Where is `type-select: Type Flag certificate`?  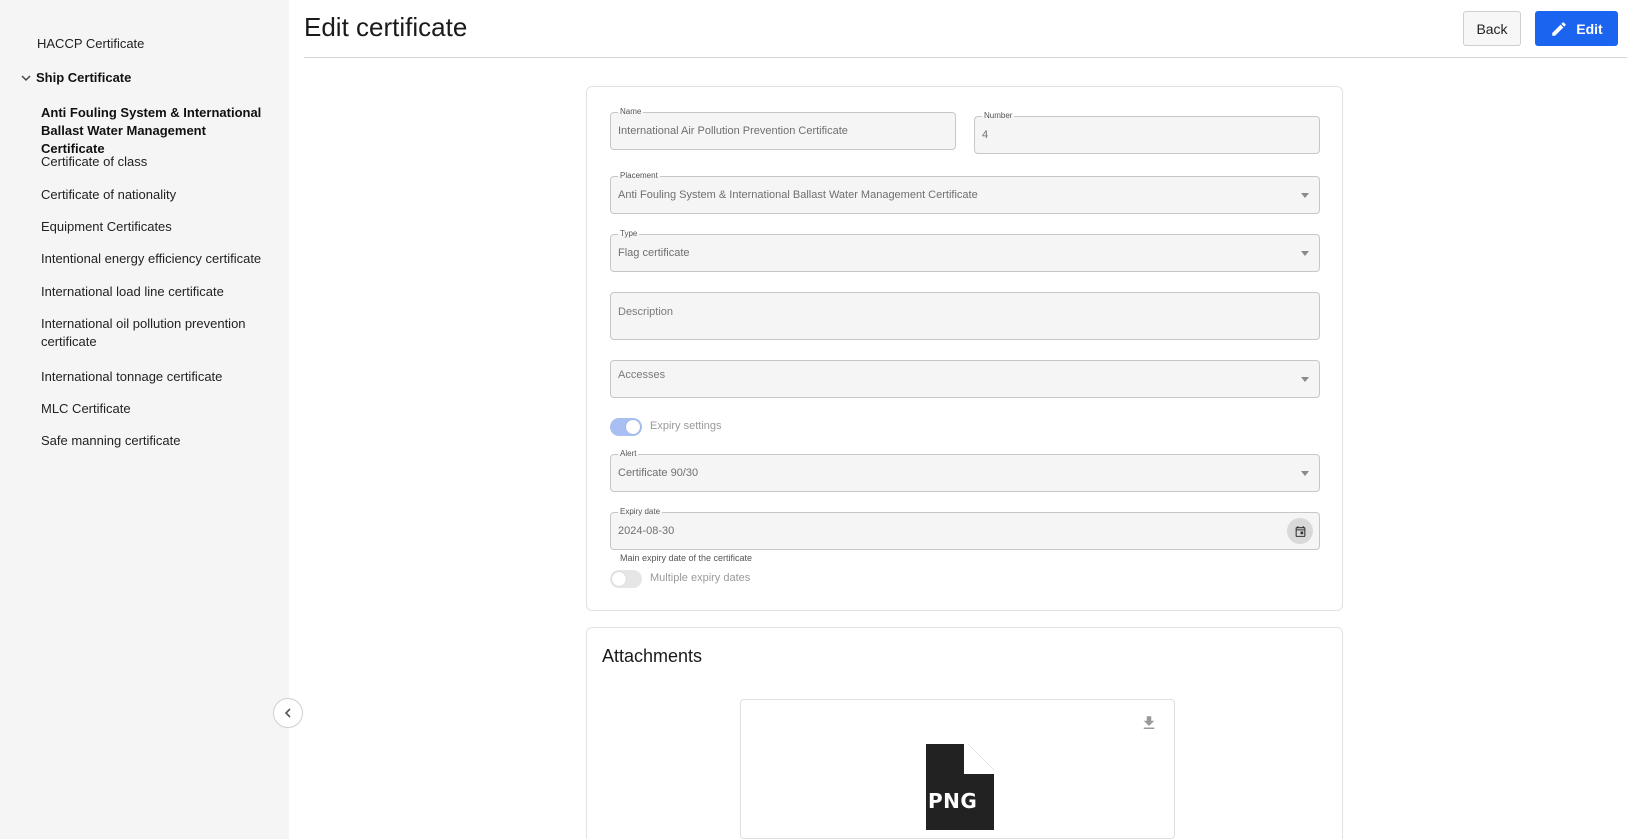 type-select: Type Flag certificate is located at coordinates (965, 250).